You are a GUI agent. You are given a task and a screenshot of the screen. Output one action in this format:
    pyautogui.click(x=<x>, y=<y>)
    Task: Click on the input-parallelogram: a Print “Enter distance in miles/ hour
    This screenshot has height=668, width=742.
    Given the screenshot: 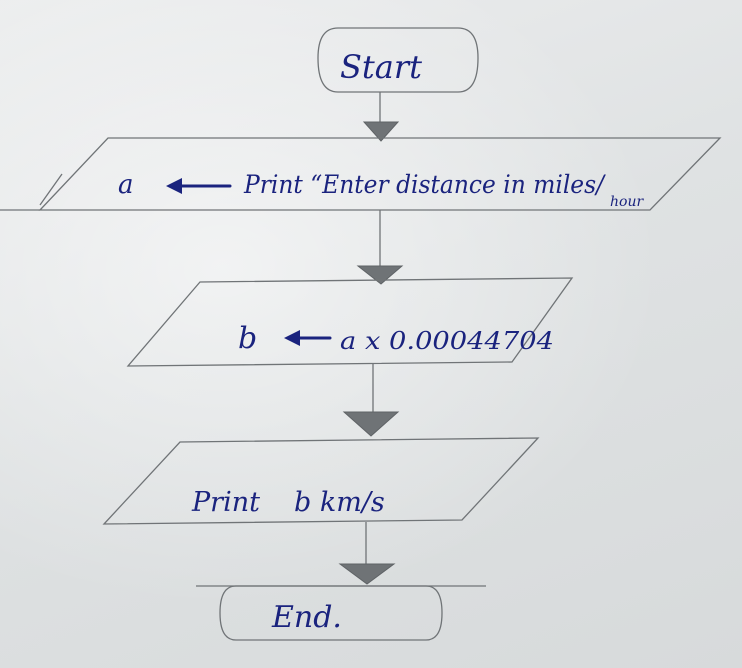 What is the action you would take?
    pyautogui.click(x=361, y=174)
    